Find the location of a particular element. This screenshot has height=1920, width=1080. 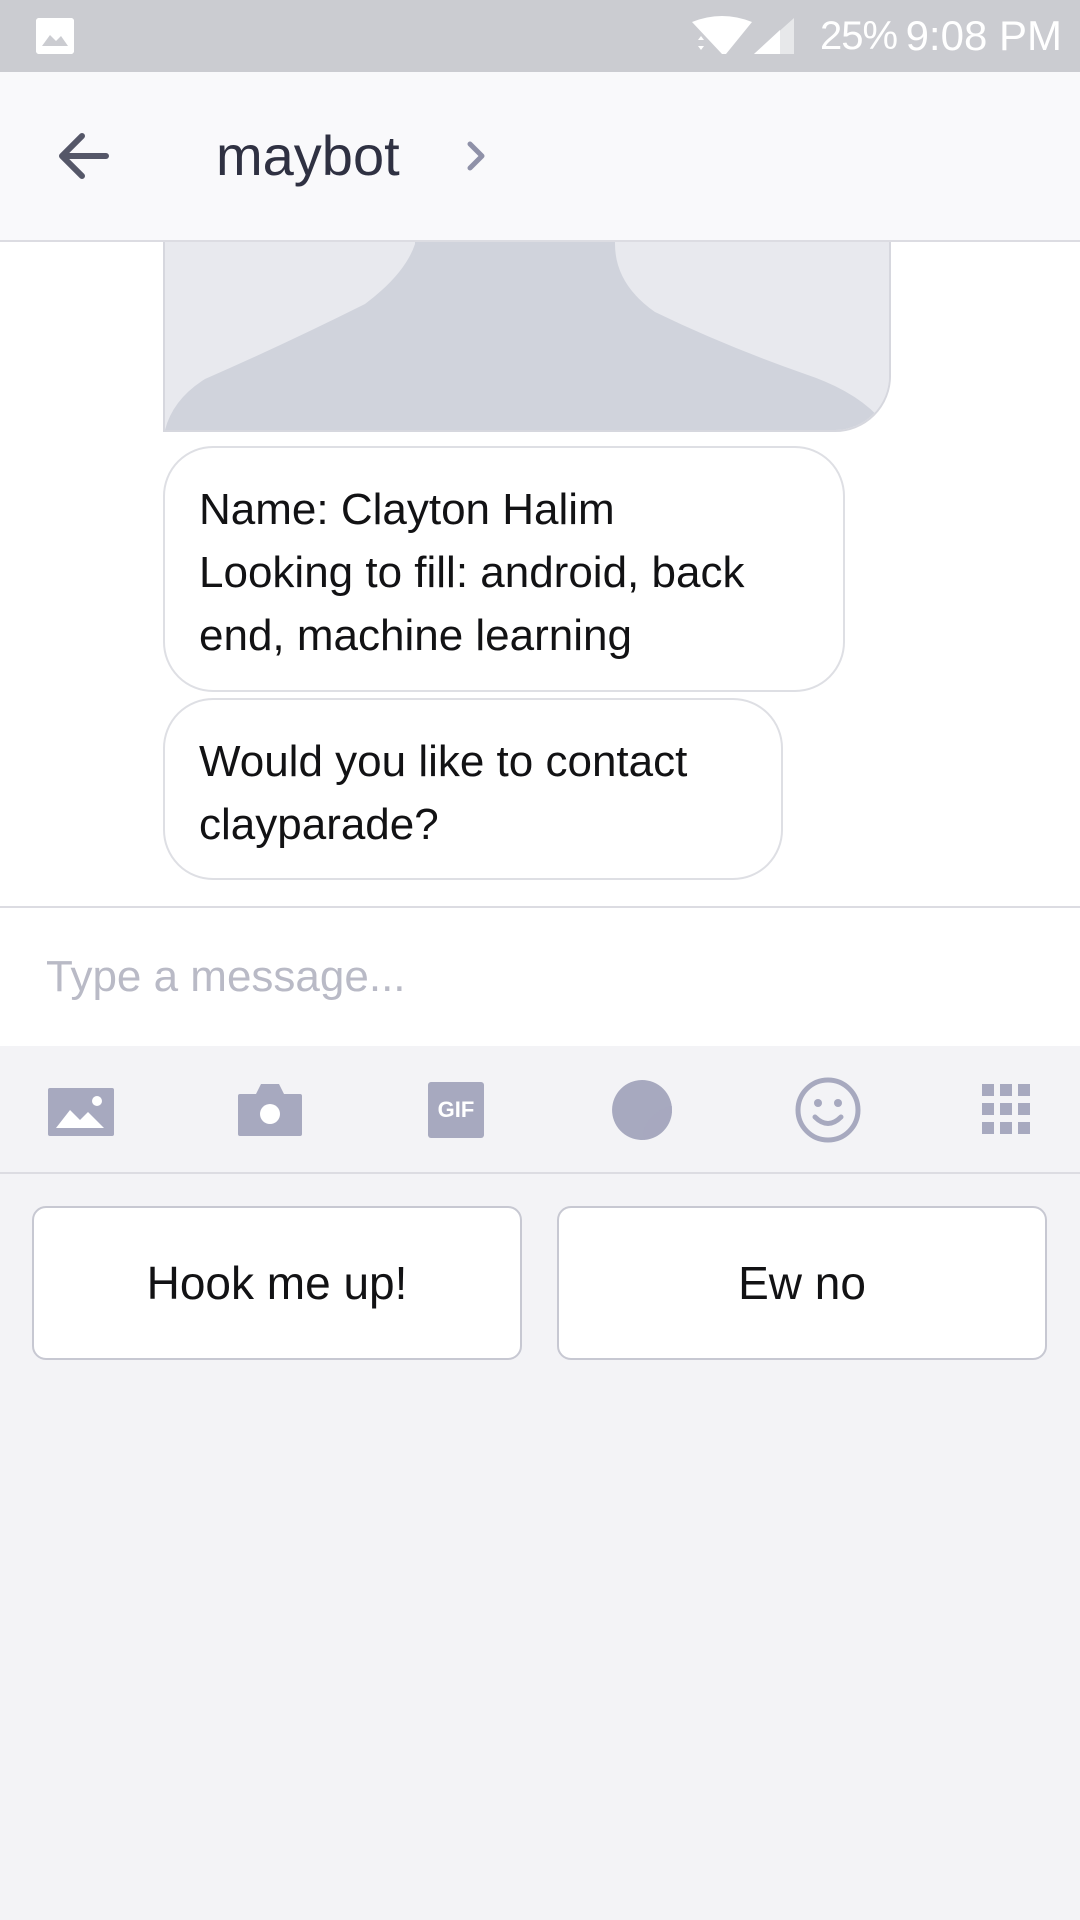

gif-icon: GIF is located at coordinates (456, 1110).